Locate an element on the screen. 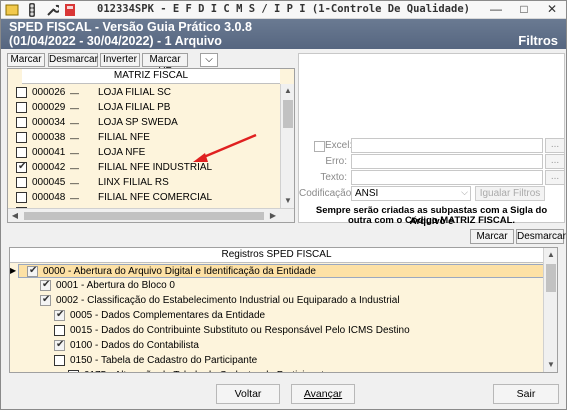  row-name: LOJA NFE is located at coordinates (122, 152).